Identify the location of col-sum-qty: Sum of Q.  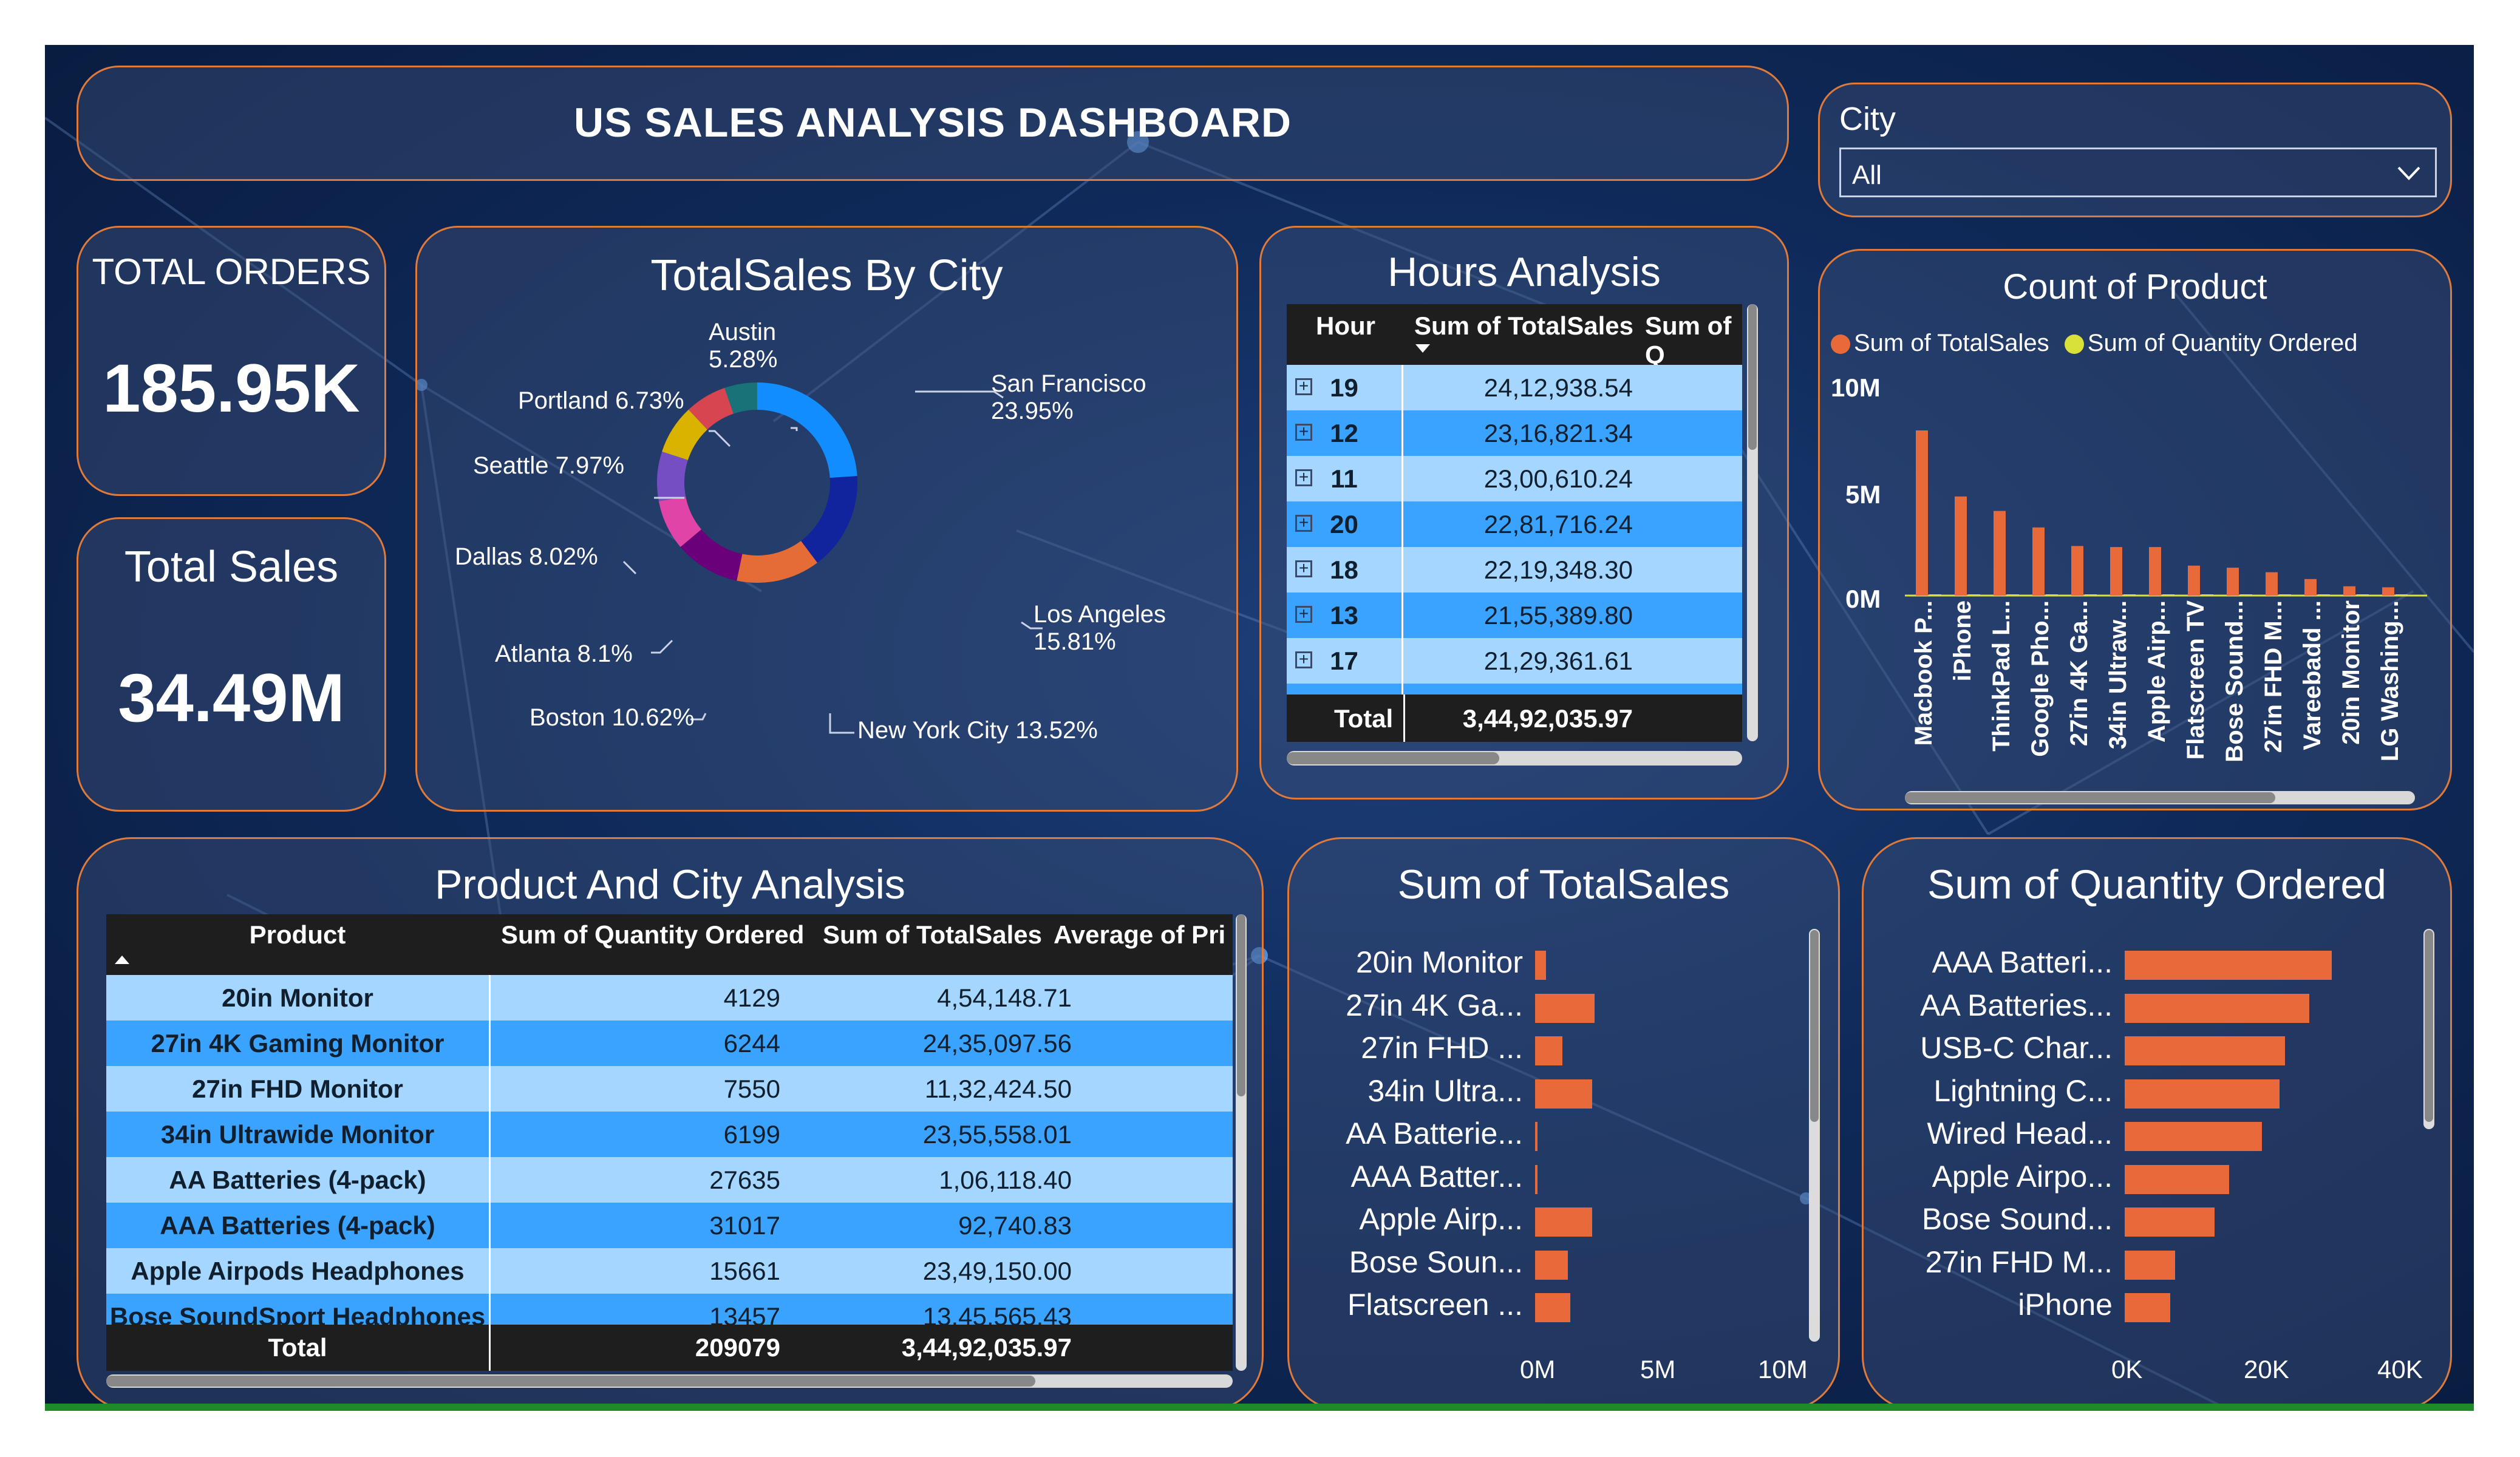
(1693, 340).